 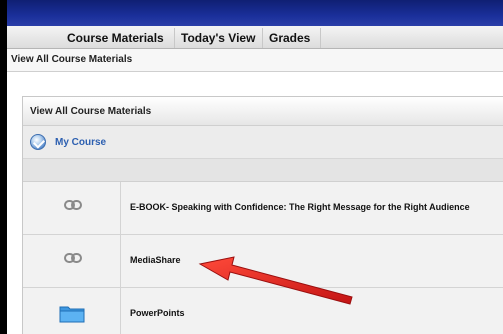 I want to click on breadcrumb: View All Course Materials, so click(x=72, y=59).